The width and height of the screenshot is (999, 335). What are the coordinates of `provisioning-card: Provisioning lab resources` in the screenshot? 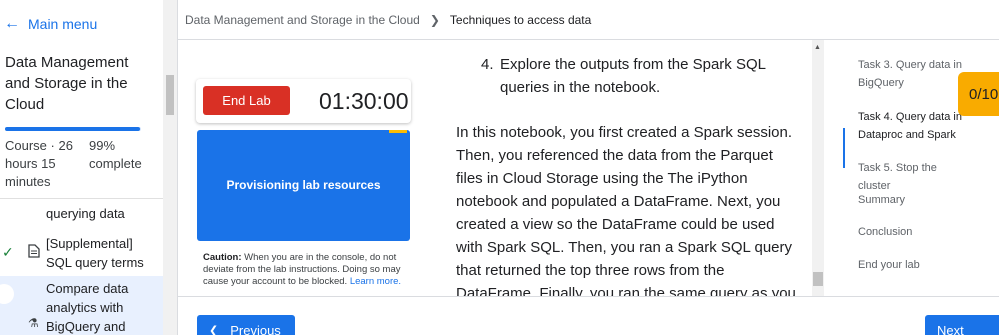 It's located at (303, 185).